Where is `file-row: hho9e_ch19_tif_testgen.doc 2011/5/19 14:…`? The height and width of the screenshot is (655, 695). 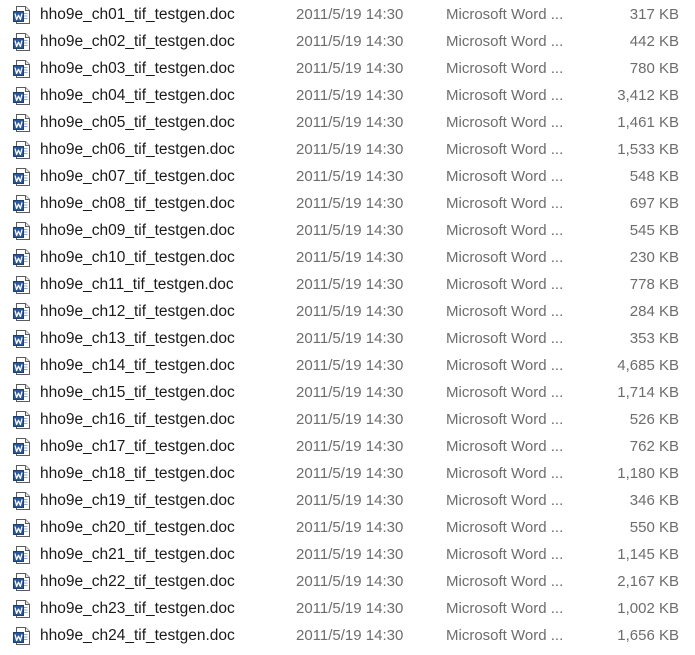
file-row: hho9e_ch19_tif_testgen.doc 2011/5/19 14:… is located at coordinates (347, 500).